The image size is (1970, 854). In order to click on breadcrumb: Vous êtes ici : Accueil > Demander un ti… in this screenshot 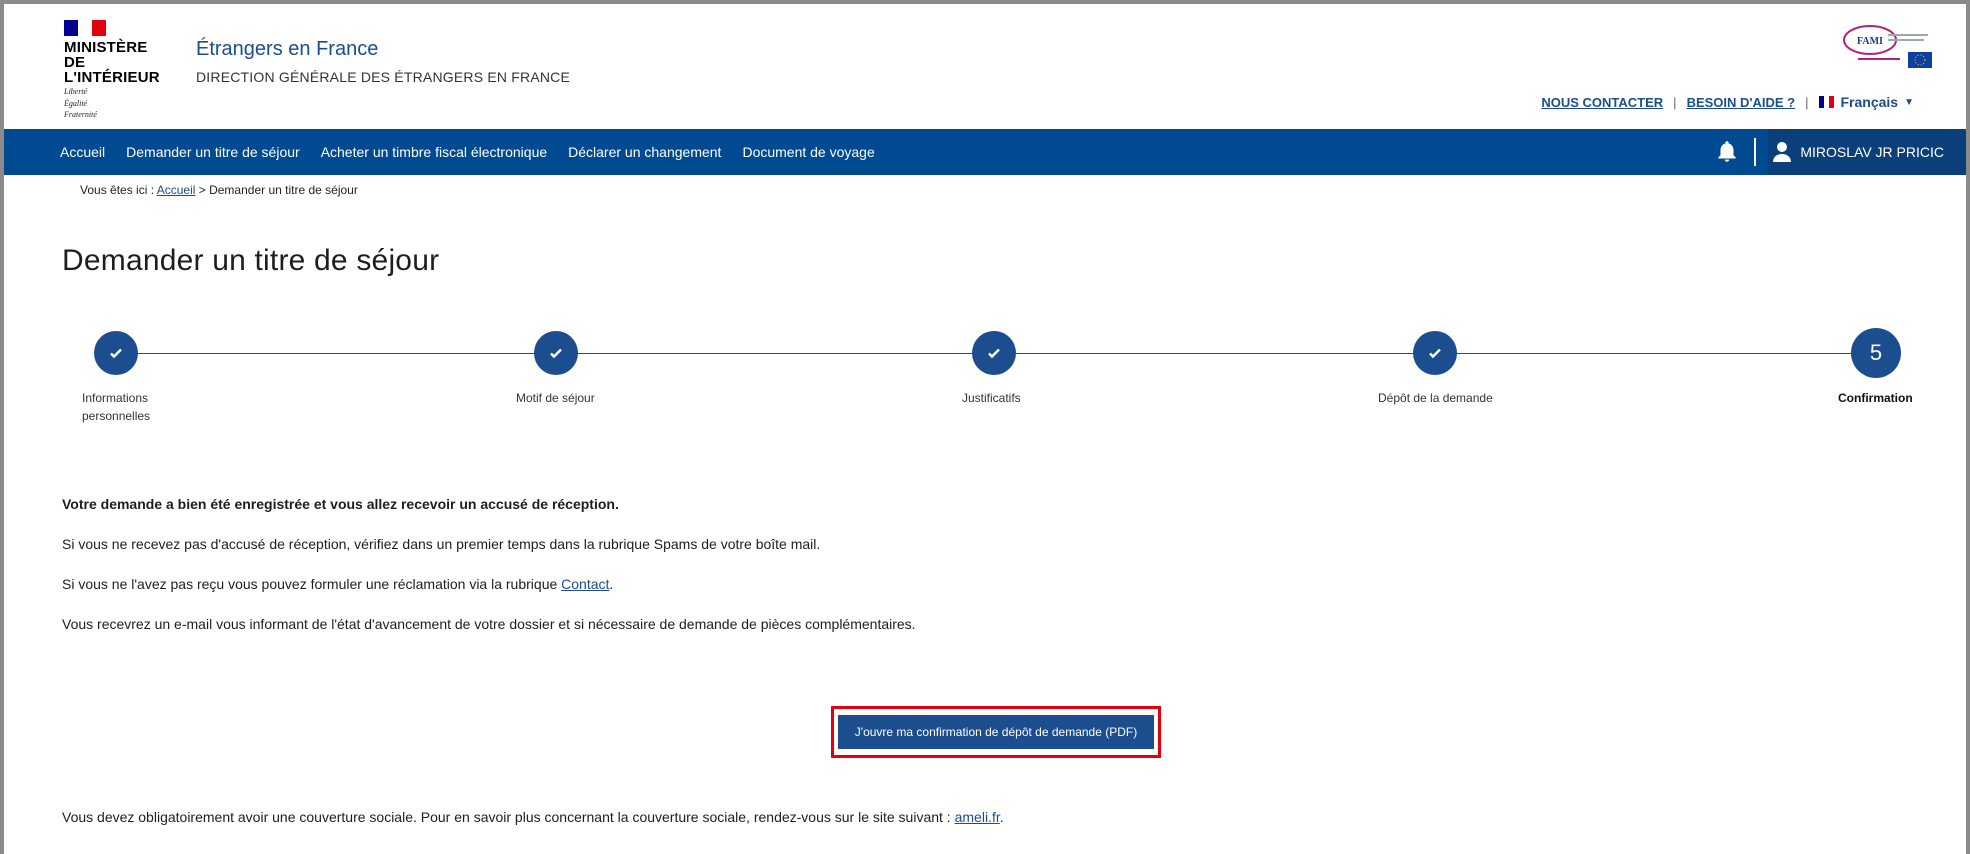, I will do `click(219, 190)`.